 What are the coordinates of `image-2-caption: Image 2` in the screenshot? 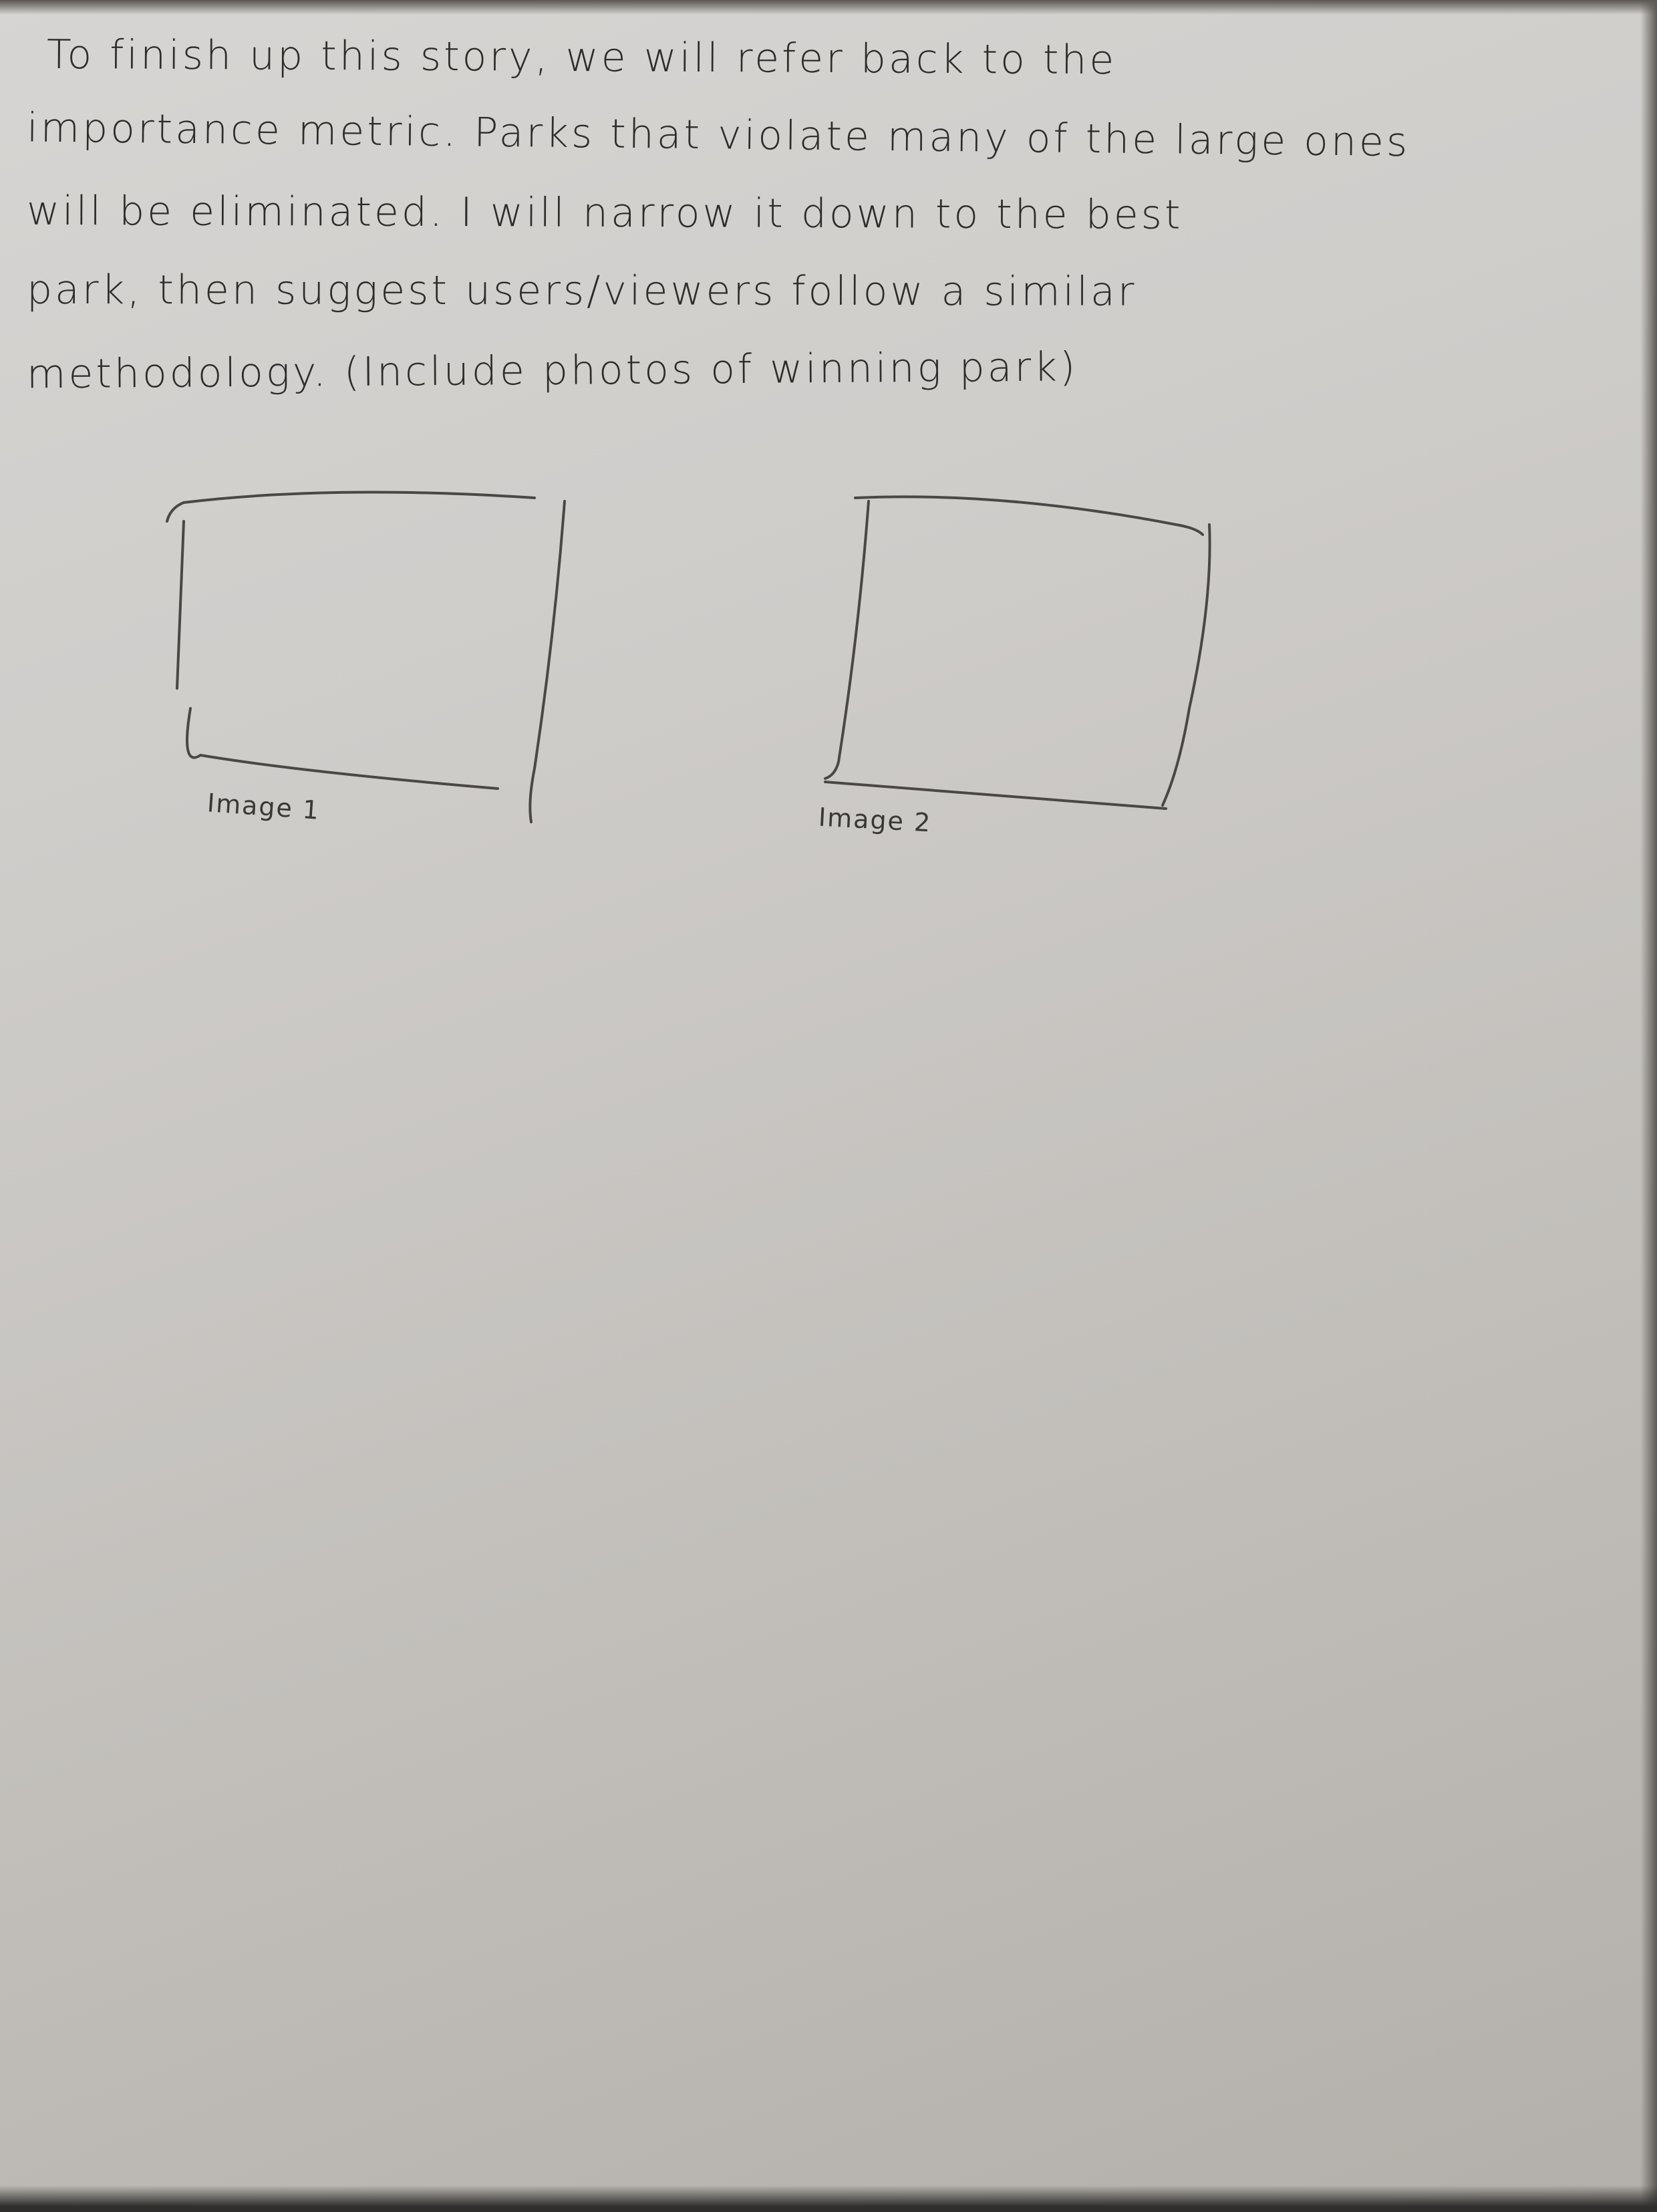 It's located at (875, 820).